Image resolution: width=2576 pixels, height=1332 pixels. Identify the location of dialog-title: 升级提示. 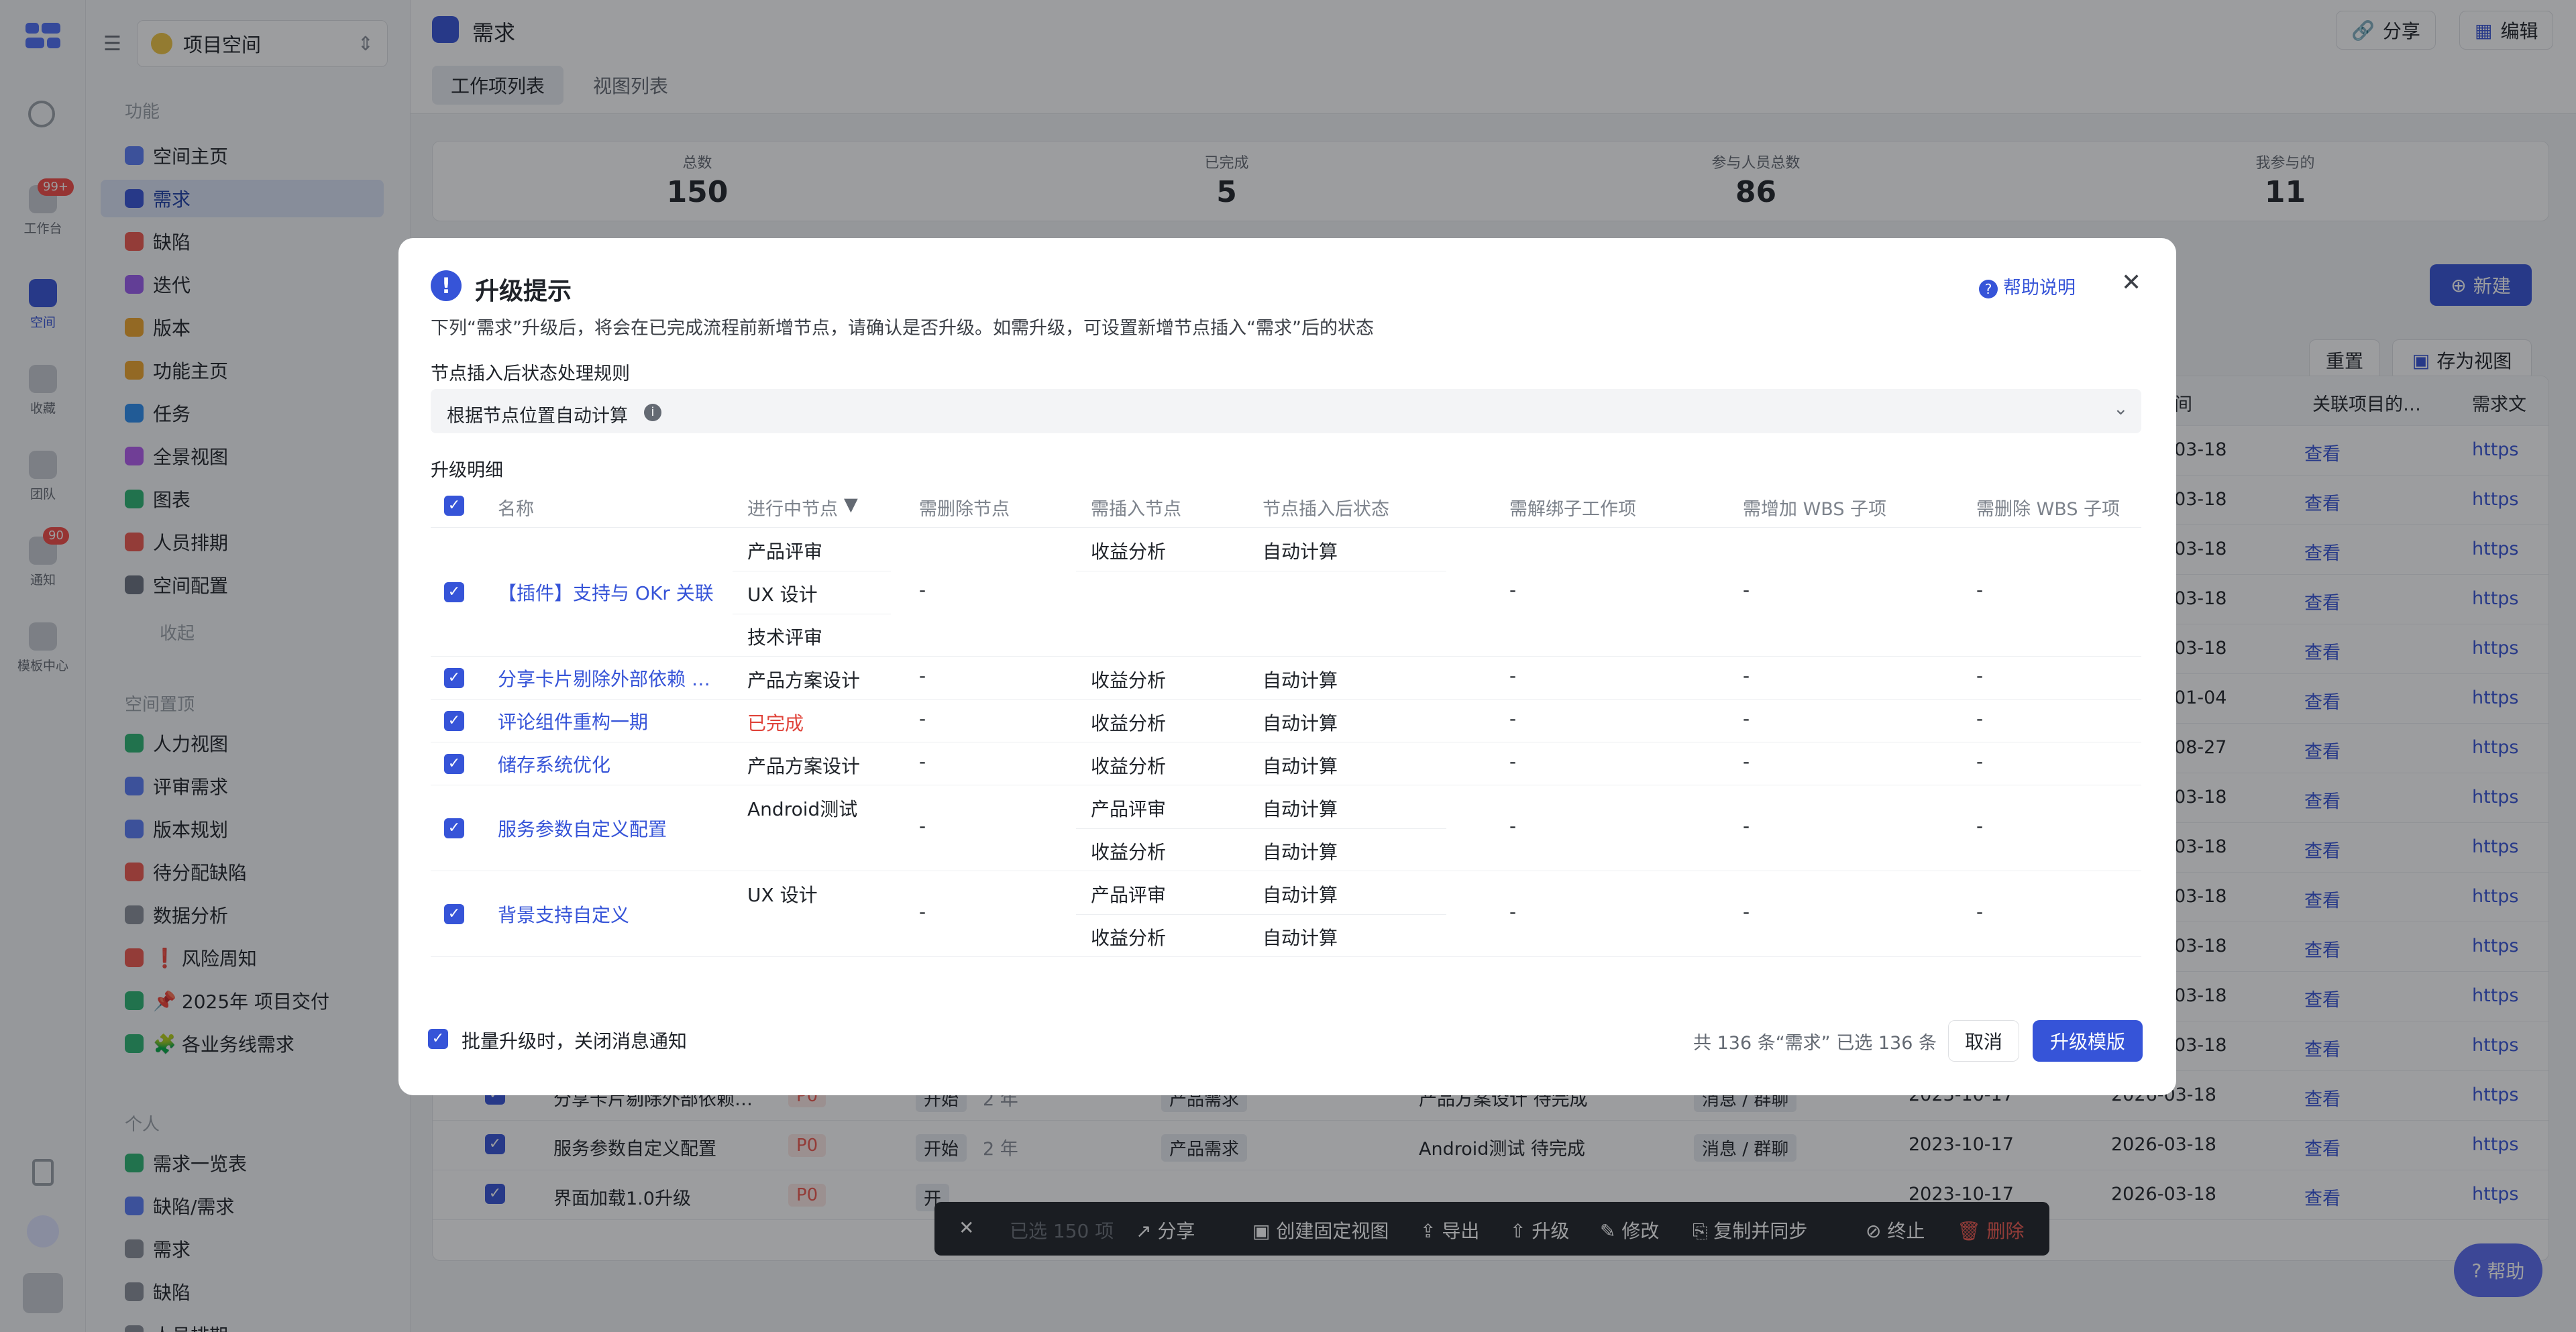
(523, 291).